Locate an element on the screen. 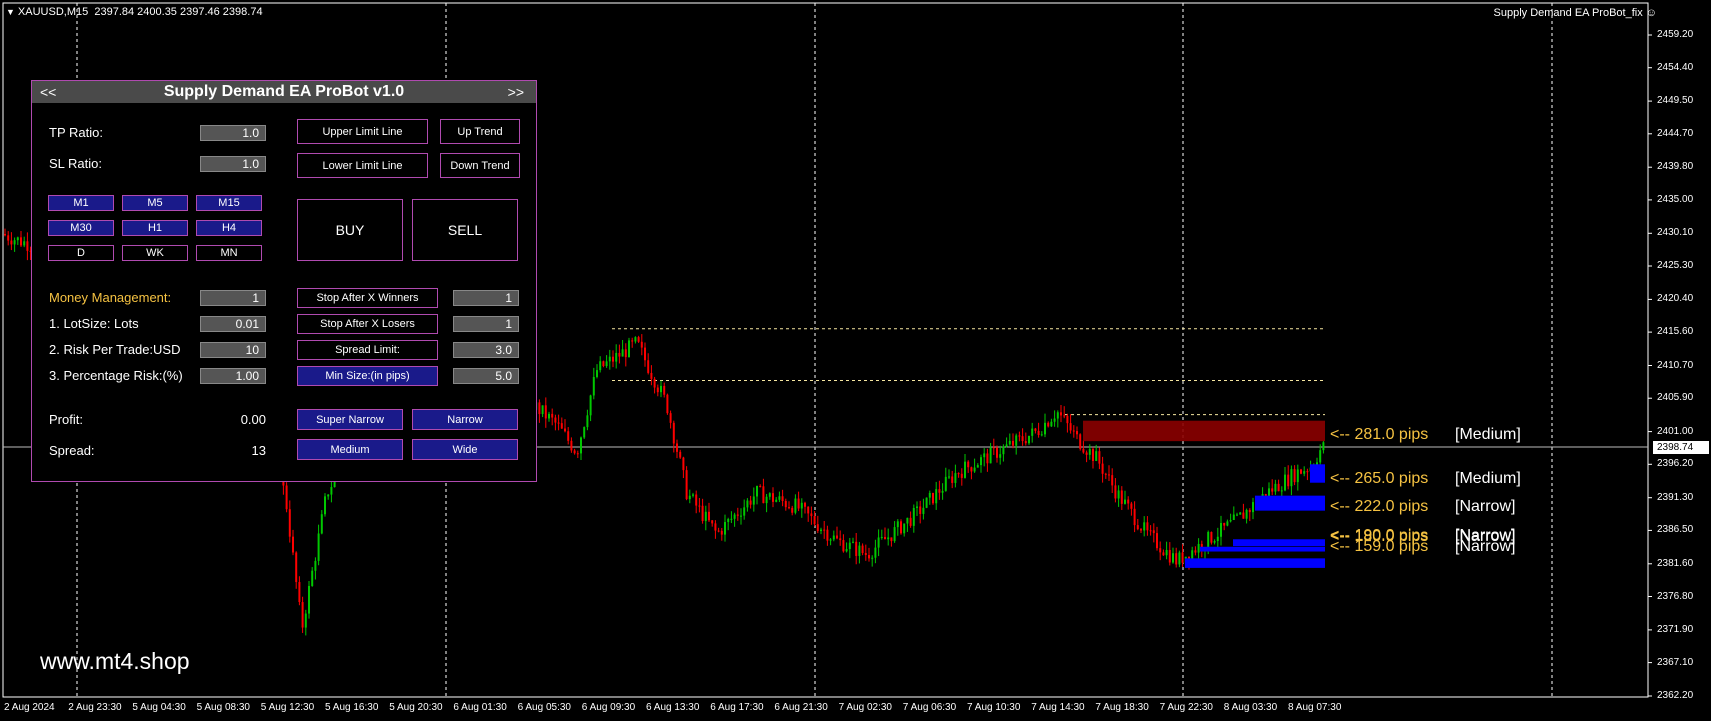 The image size is (1711, 721). zone-class-label: [Narrow] is located at coordinates (1485, 546).